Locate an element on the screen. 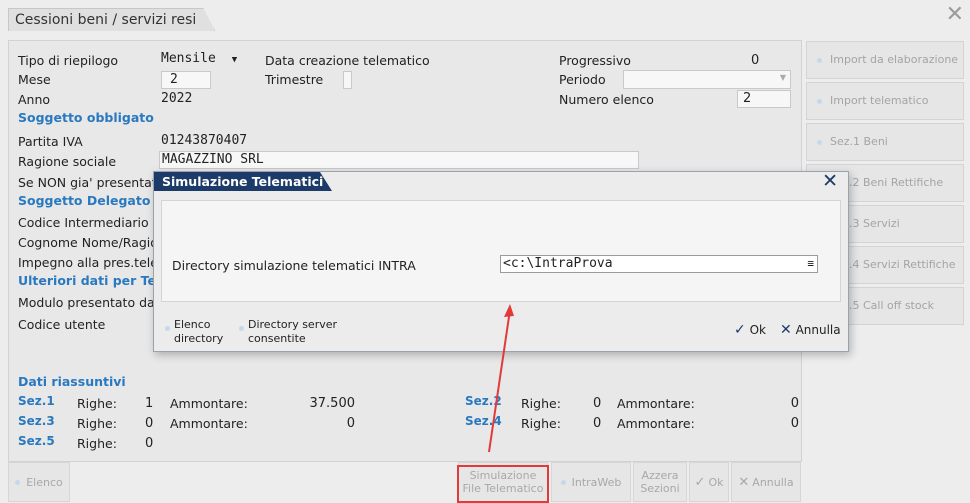 The width and height of the screenshot is (970, 503). numero-elenco-label: Numero elenco is located at coordinates (606, 99).